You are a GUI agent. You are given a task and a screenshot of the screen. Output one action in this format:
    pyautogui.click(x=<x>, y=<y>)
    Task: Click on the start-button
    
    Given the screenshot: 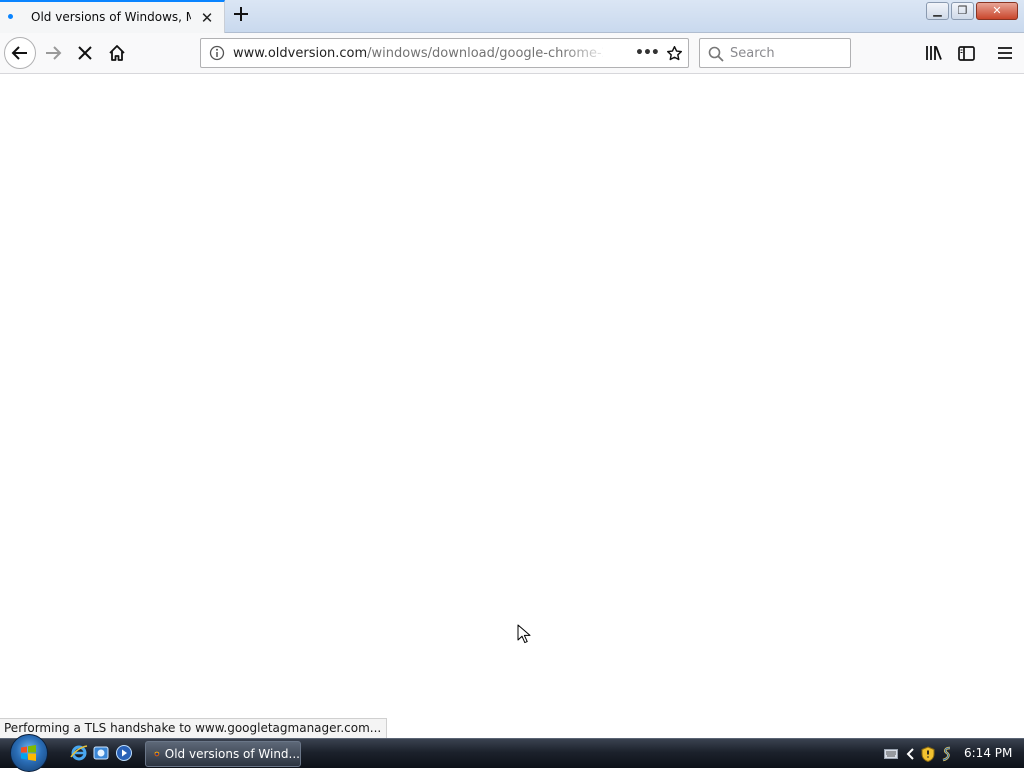 What is the action you would take?
    pyautogui.click(x=29, y=753)
    